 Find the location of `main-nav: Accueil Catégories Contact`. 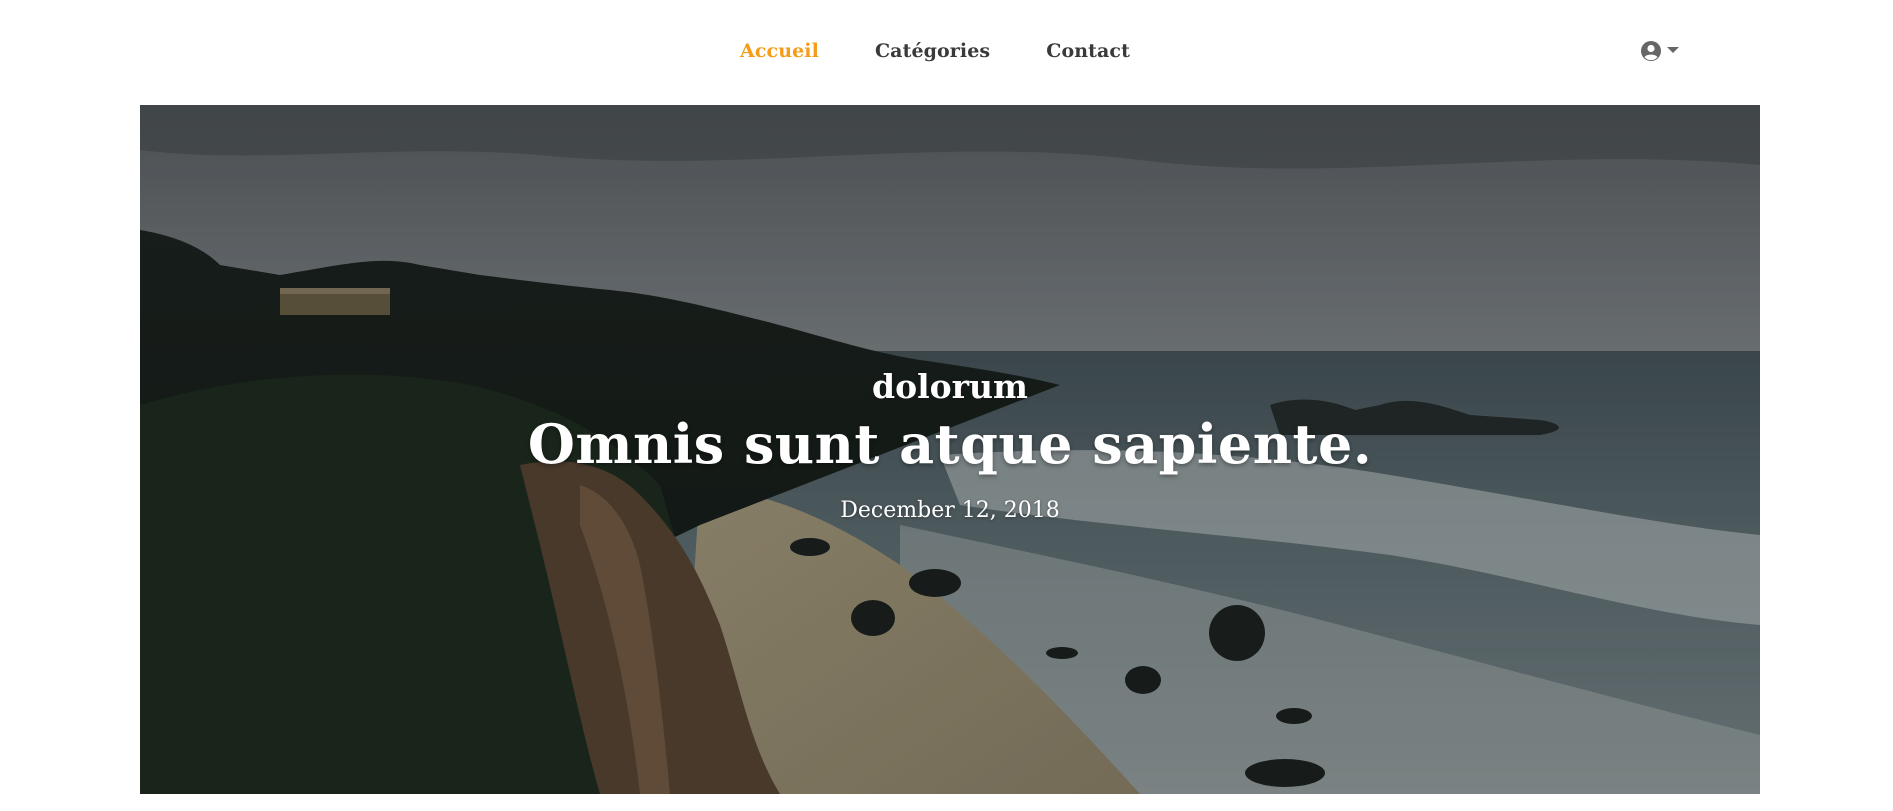

main-nav: Accueil Catégories Contact is located at coordinates (946, 51).